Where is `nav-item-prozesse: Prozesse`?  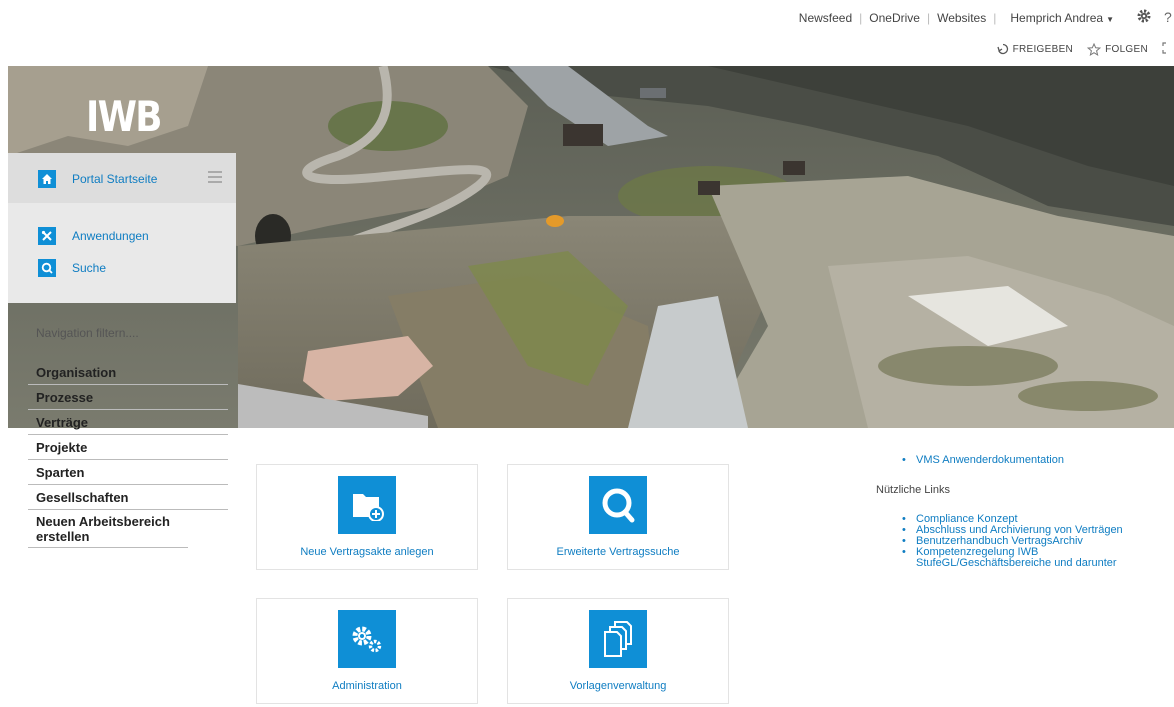 nav-item-prozesse: Prozesse is located at coordinates (128, 397).